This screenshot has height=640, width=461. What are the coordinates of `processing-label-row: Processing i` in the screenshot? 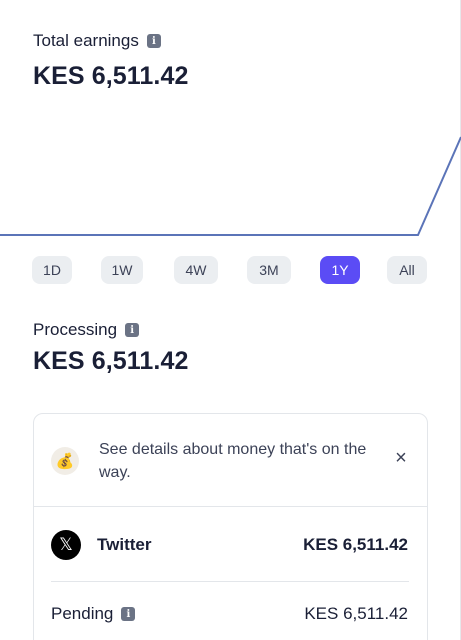 It's located at (86, 330).